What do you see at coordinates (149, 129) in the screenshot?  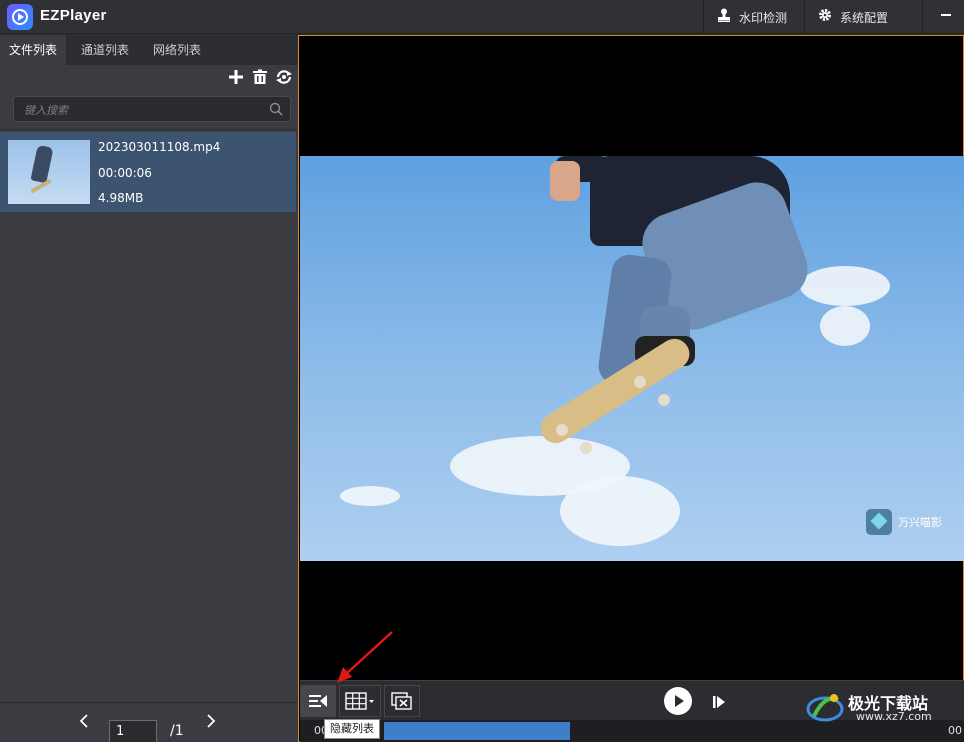 I see `divider` at bounding box center [149, 129].